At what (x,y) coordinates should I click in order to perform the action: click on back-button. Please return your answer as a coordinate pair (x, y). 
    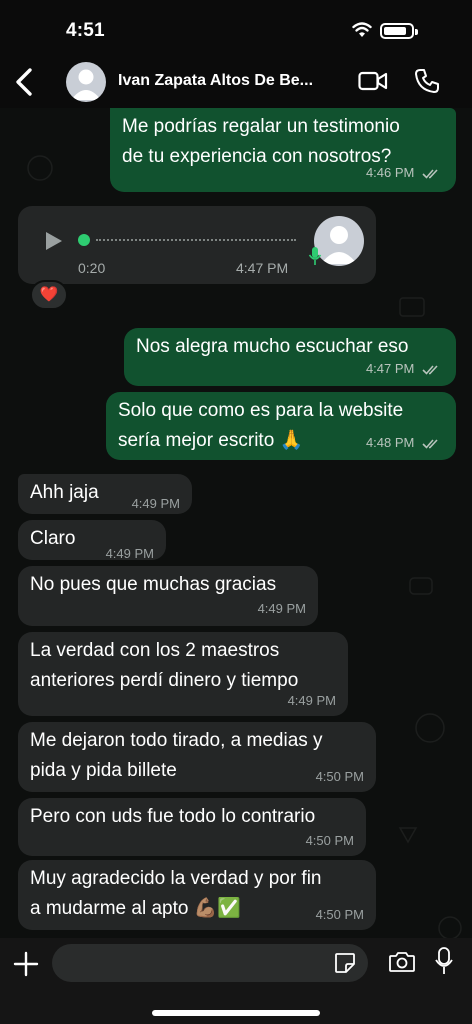
    Looking at the image, I should click on (25, 82).